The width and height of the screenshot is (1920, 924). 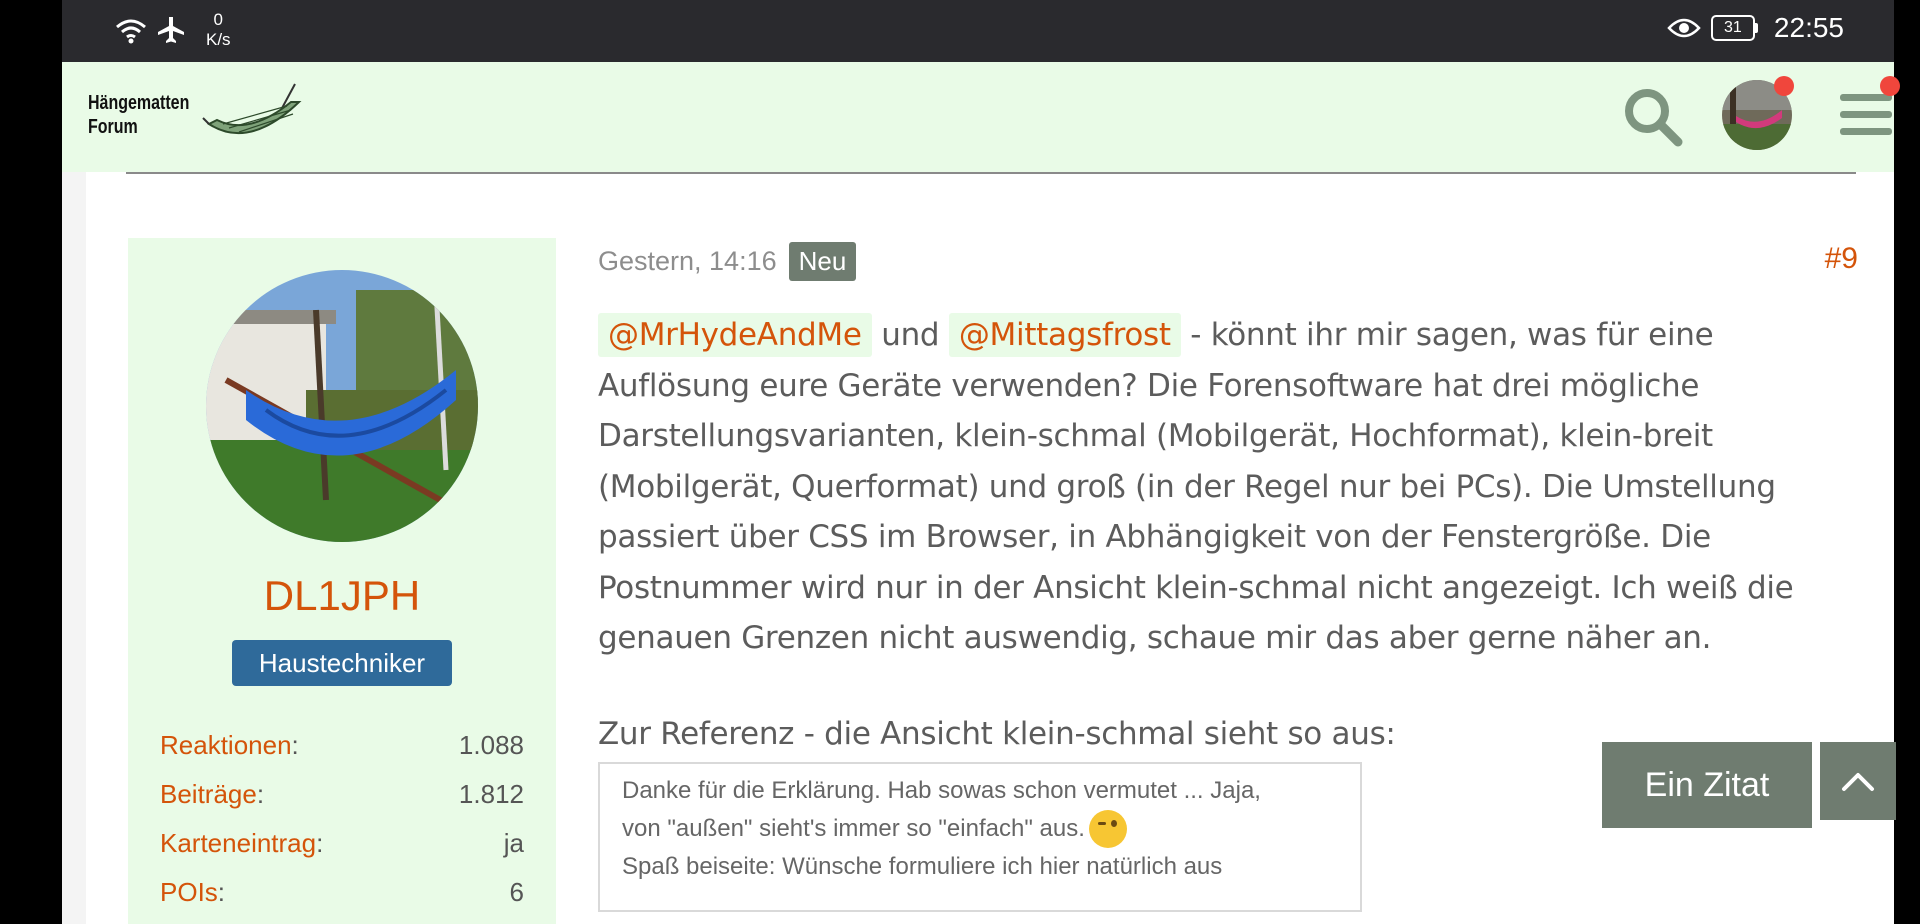 I want to click on right-black-edge, so click(x=1907, y=462).